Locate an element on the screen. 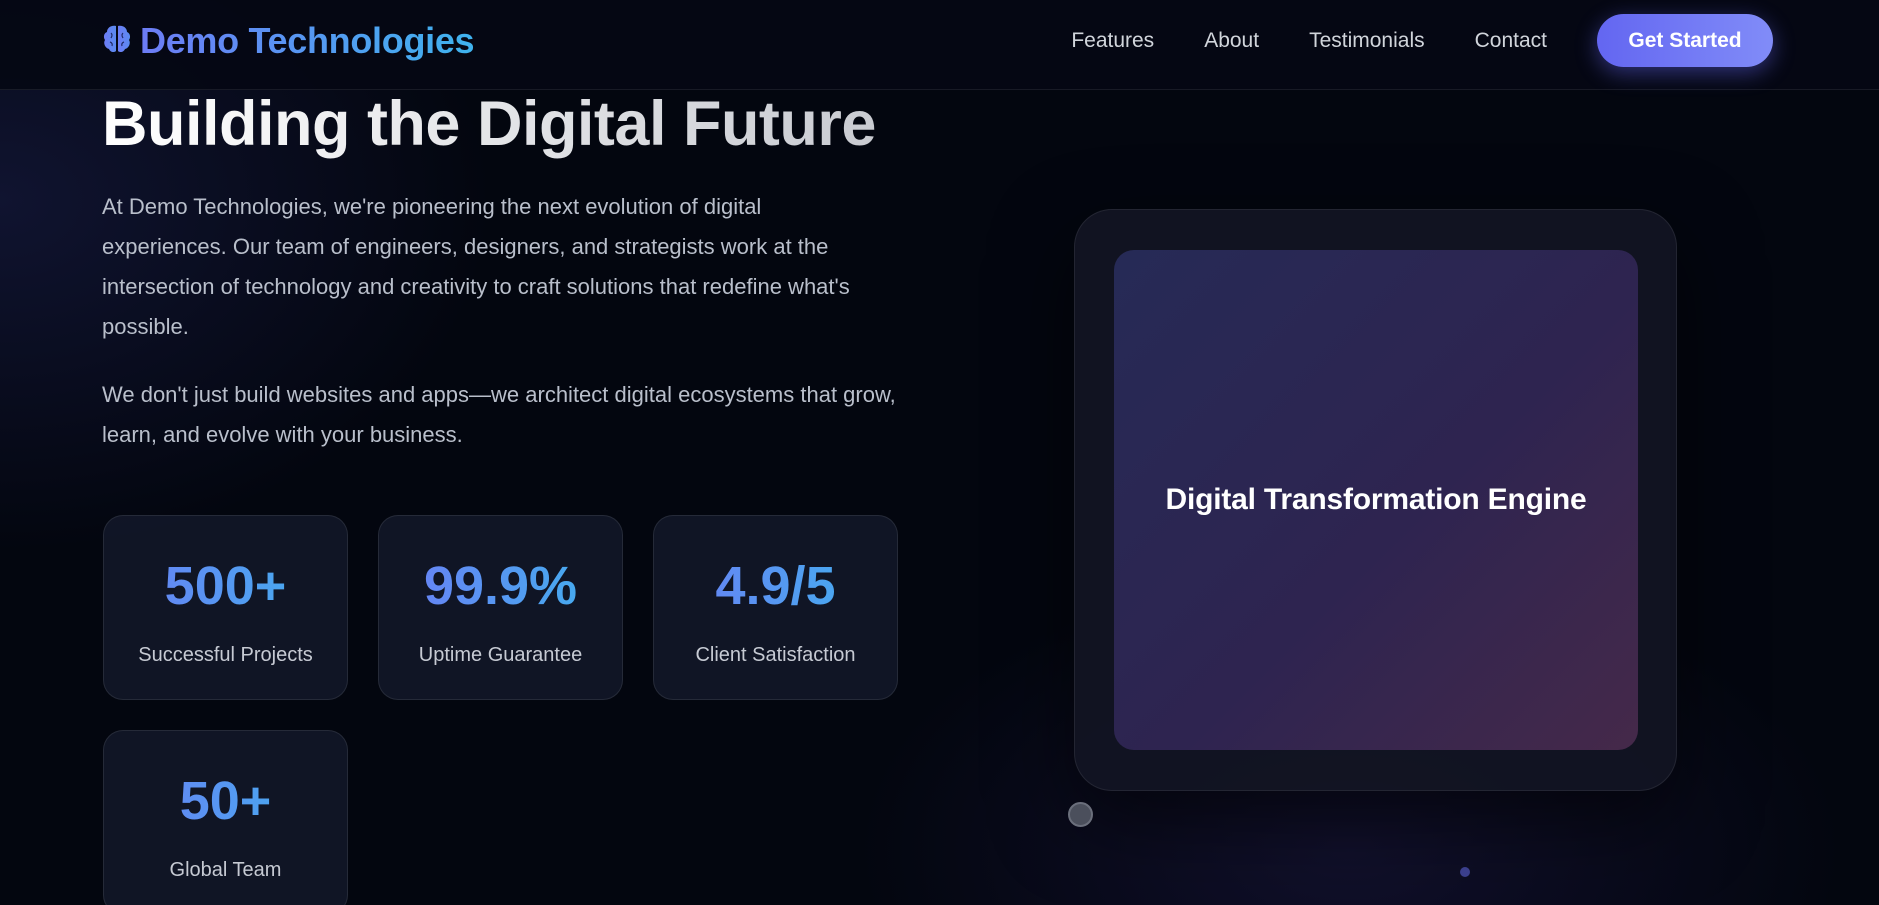 This screenshot has width=1879, height=905. floating-particle is located at coordinates (1465, 872).